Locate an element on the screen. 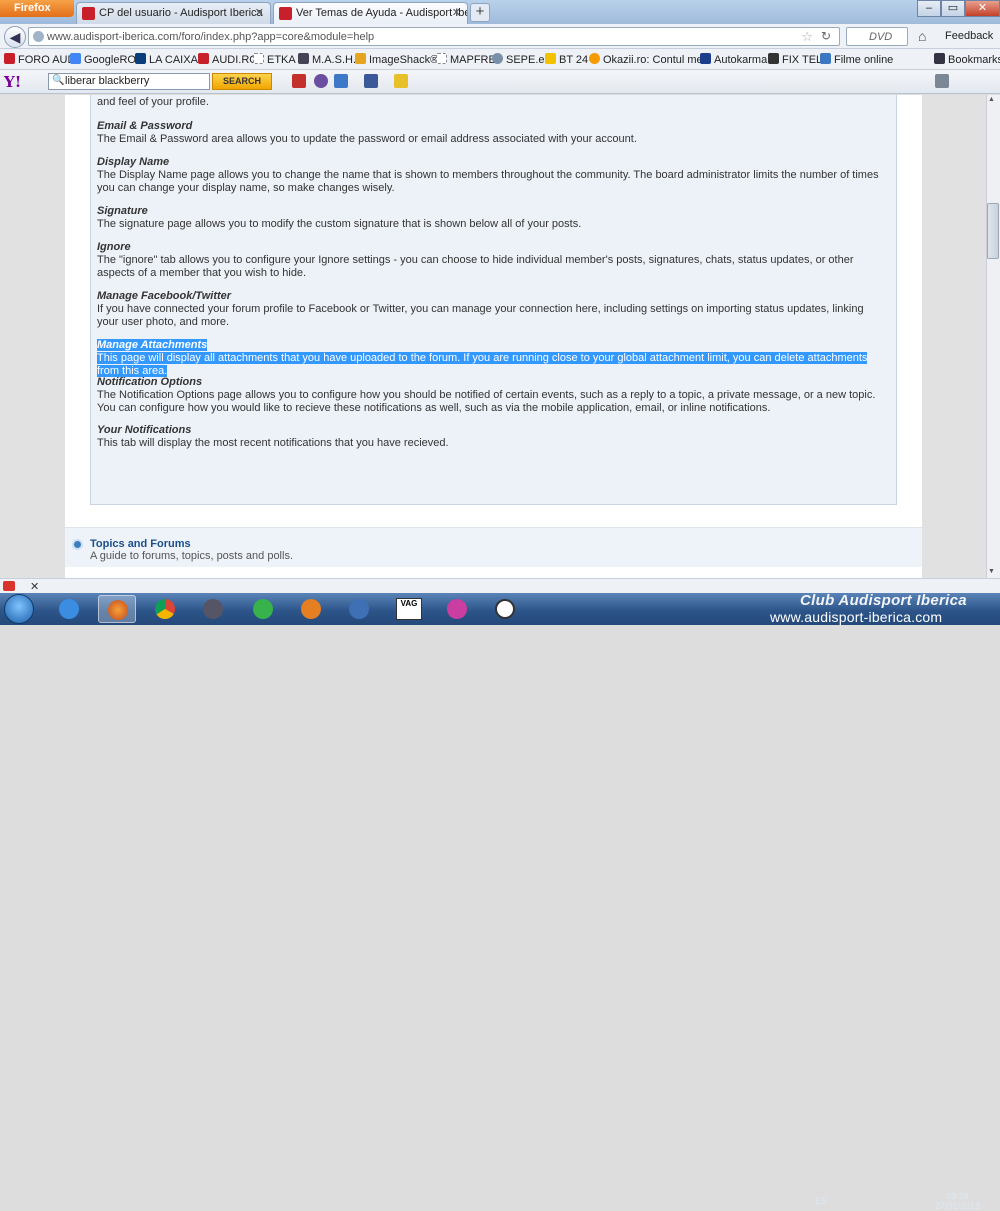 This screenshot has height=1211, width=1000. at-icon is located at coordinates (497, 58).